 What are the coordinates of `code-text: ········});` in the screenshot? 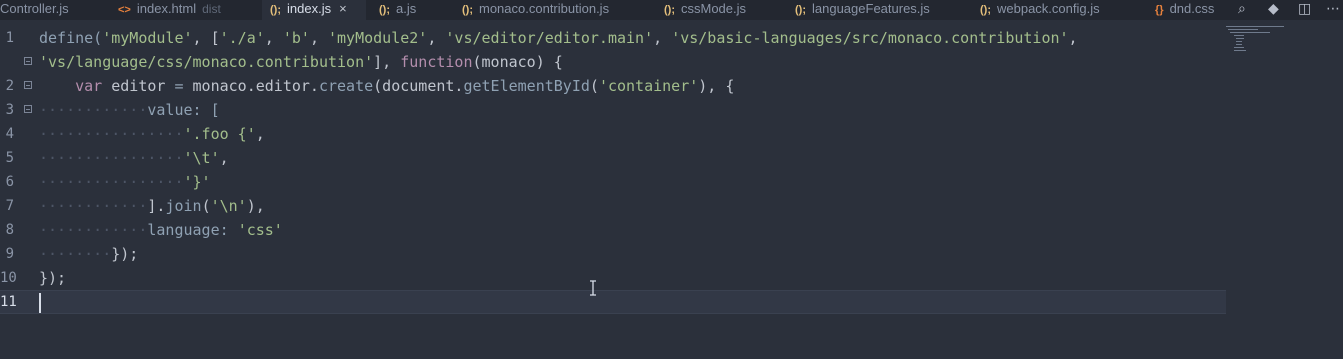 It's located at (88, 254).